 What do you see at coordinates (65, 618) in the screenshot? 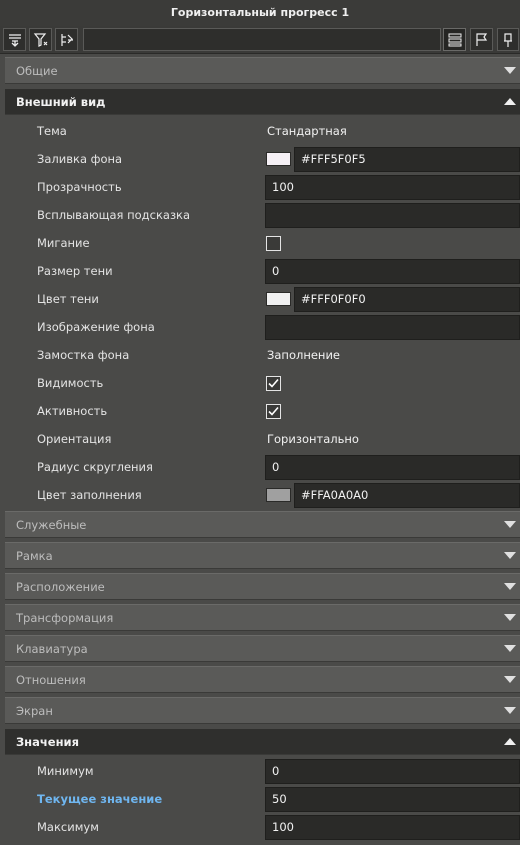
I see `section-label: Трансформация` at bounding box center [65, 618].